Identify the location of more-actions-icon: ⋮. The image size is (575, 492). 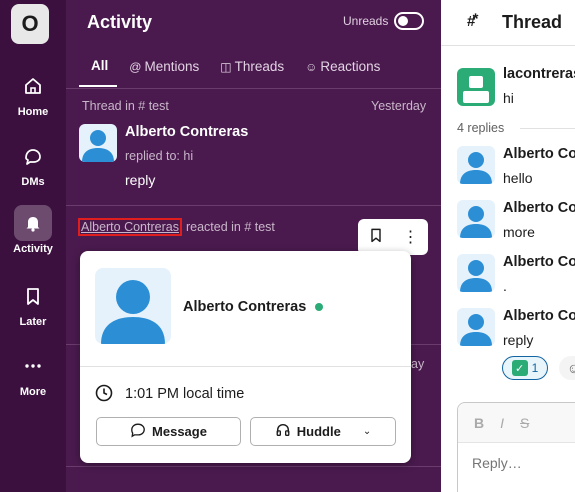
(411, 237).